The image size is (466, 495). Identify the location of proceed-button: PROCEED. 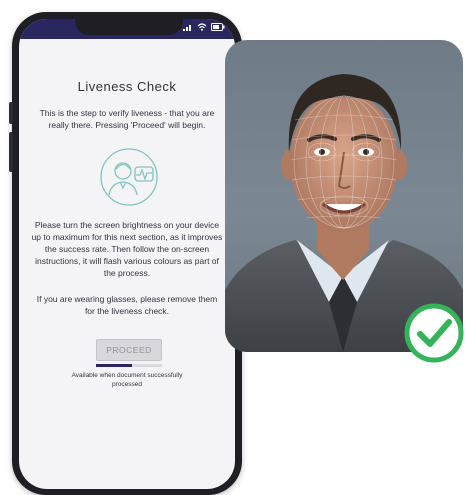
(129, 350).